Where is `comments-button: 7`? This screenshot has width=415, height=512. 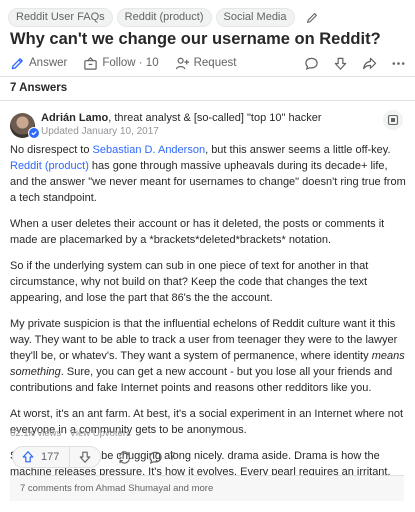
comments-button: 7 is located at coordinates (161, 457).